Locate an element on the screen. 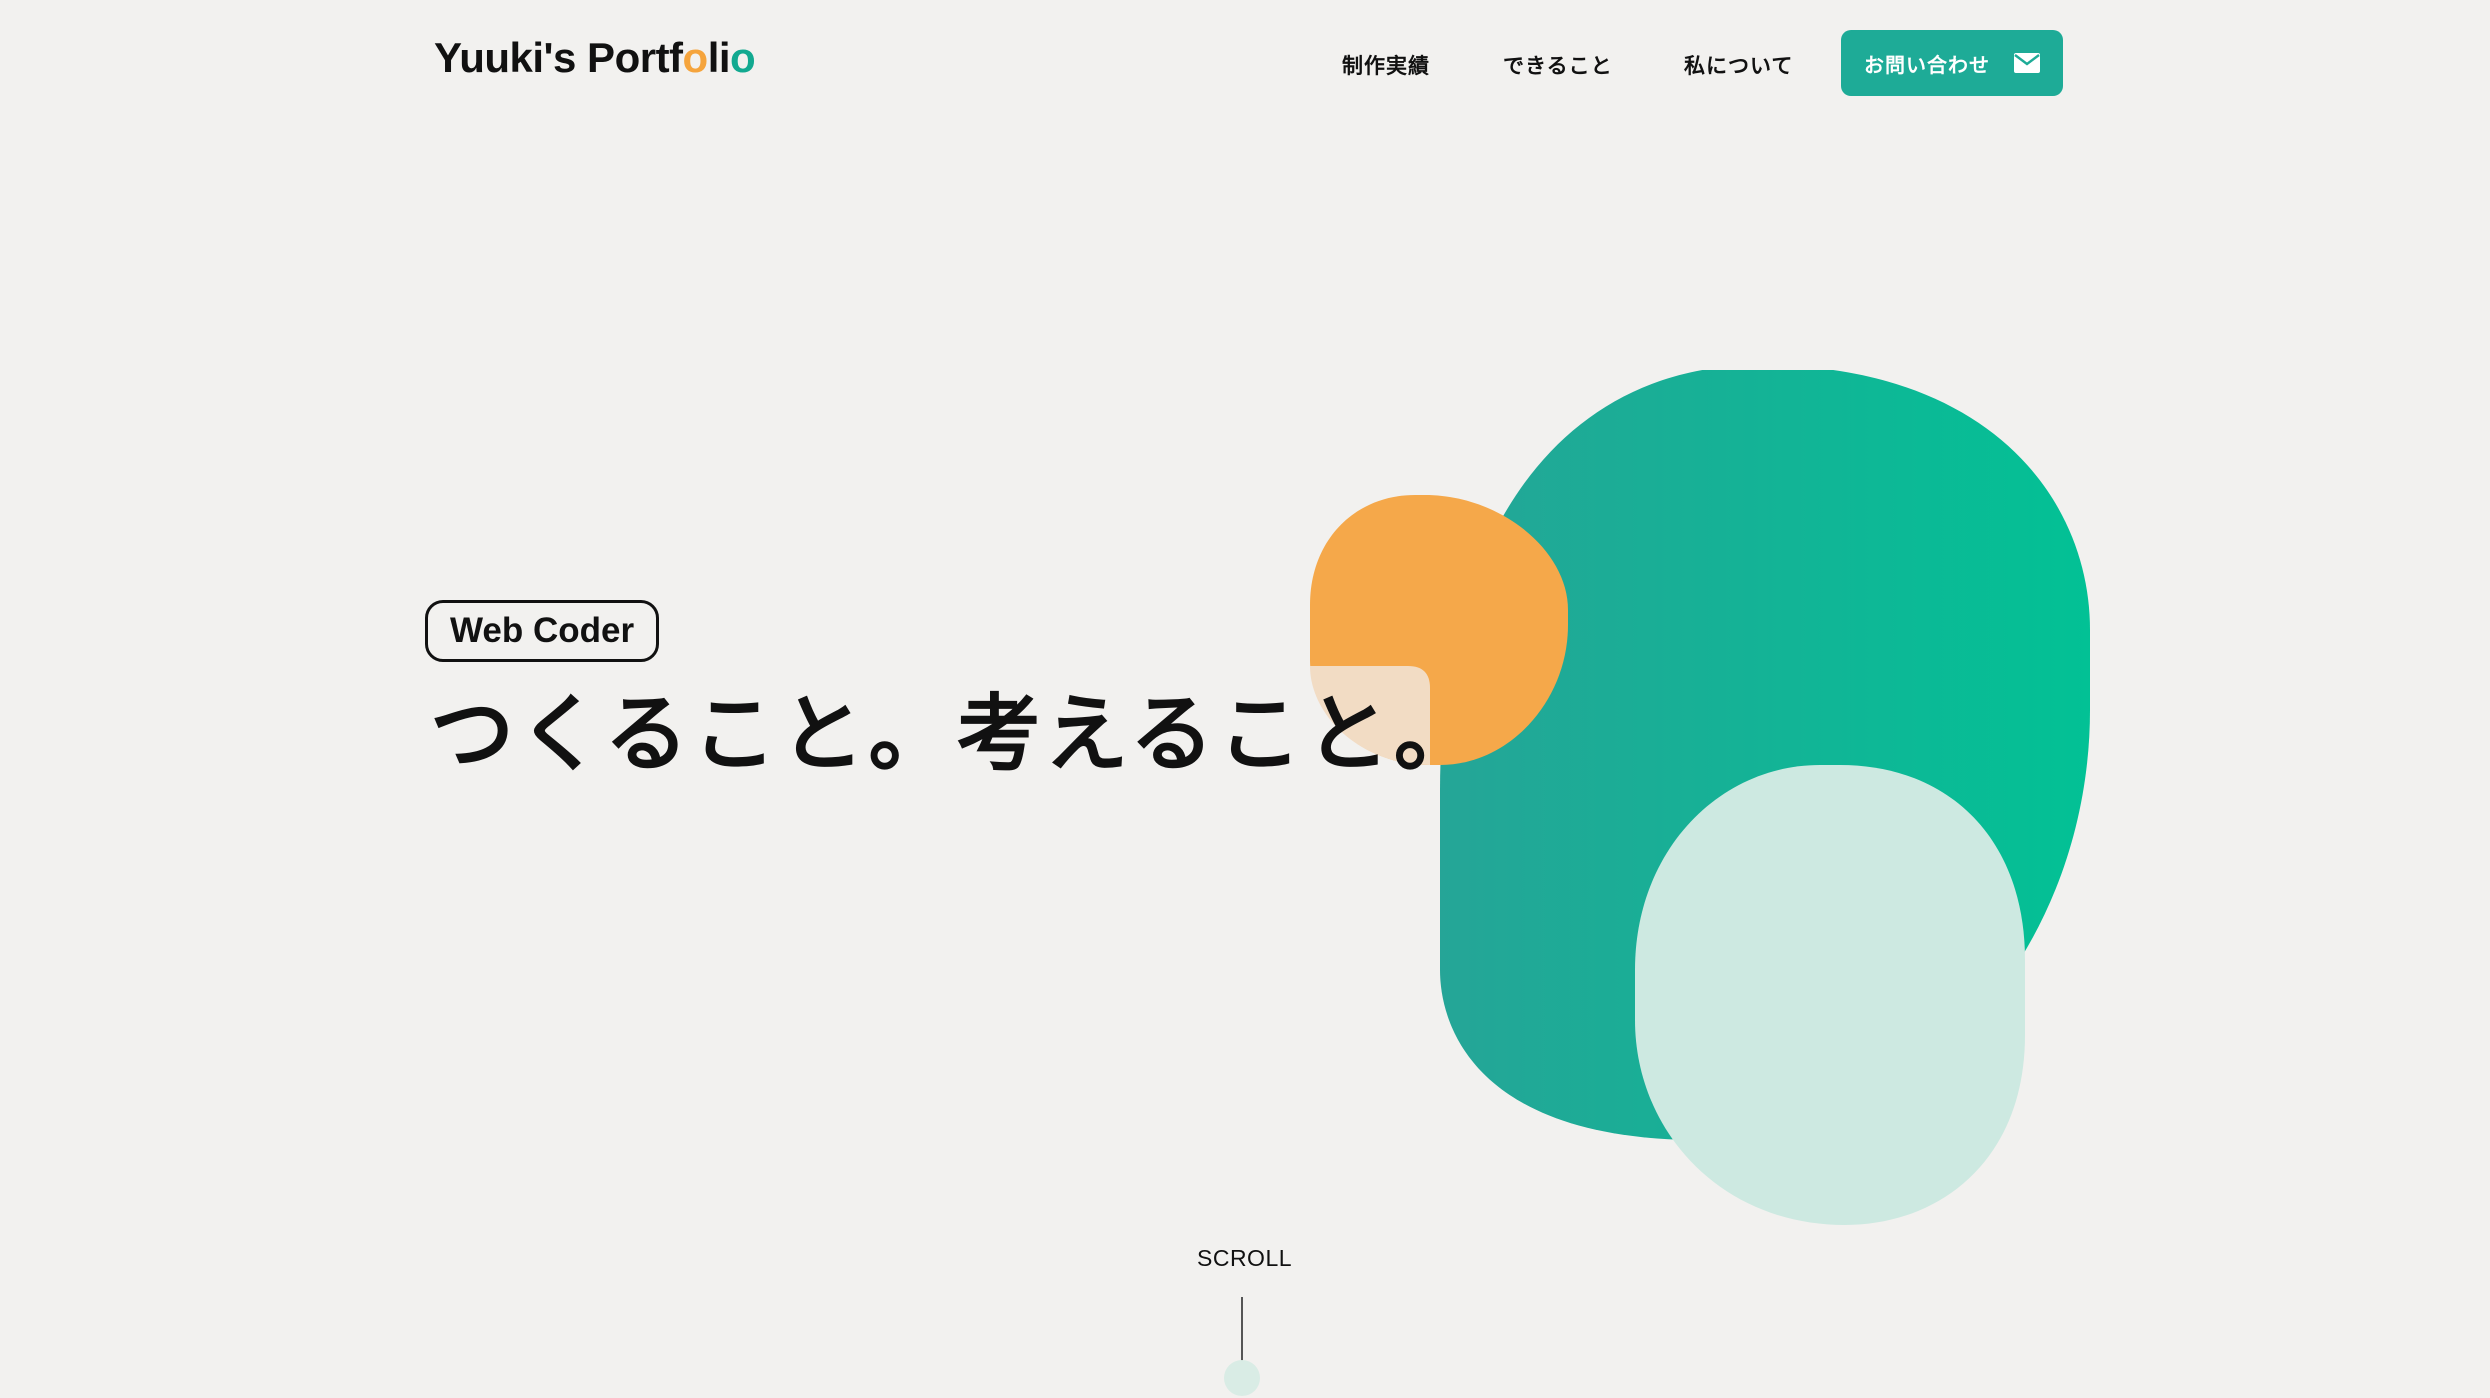 The height and width of the screenshot is (1398, 2490). site-logo: Yuuki's Portf o li o is located at coordinates (595, 58).